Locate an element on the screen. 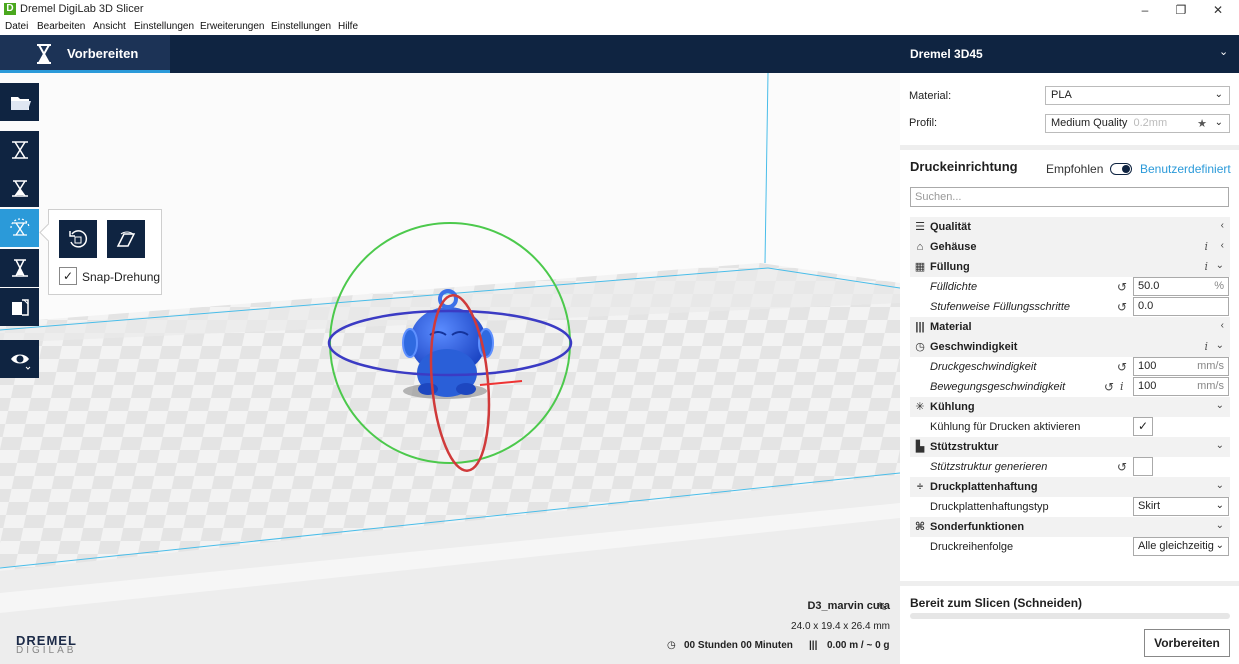 This screenshot has height=664, width=1239. move-tool is located at coordinates (19, 150).